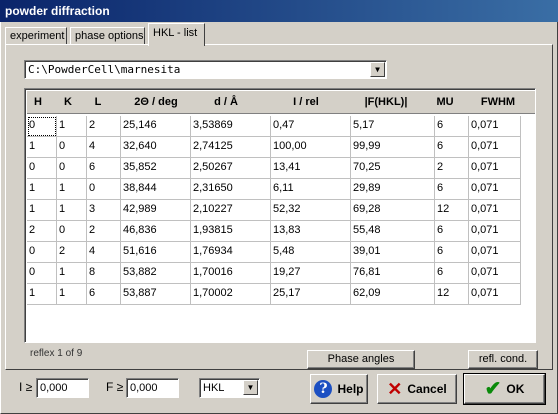 Image resolution: width=558 pixels, height=414 pixels. Describe the element at coordinates (231, 294) in the screenshot. I see `cell-d: 1,70002` at that location.